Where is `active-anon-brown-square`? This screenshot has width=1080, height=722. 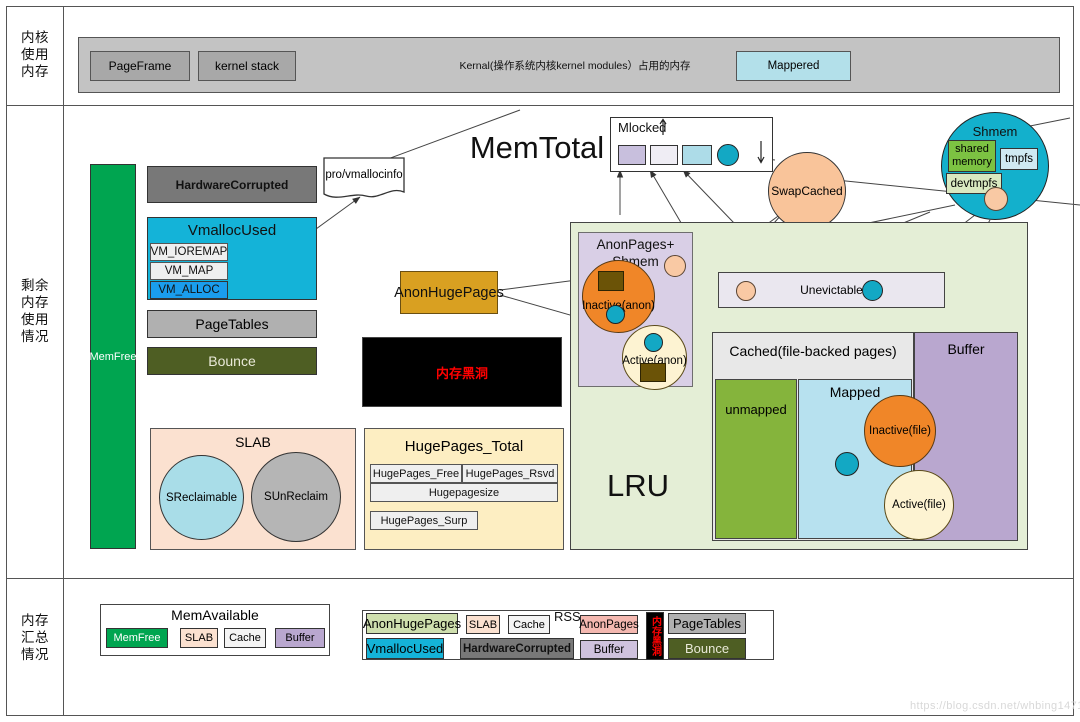
active-anon-brown-square is located at coordinates (653, 372).